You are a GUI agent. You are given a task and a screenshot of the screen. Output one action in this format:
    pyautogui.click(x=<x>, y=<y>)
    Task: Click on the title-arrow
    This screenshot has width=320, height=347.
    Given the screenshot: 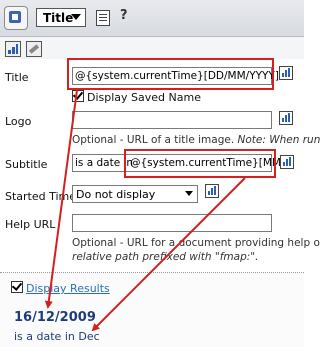 What is the action you would take?
    pyautogui.click(x=61, y=199)
    